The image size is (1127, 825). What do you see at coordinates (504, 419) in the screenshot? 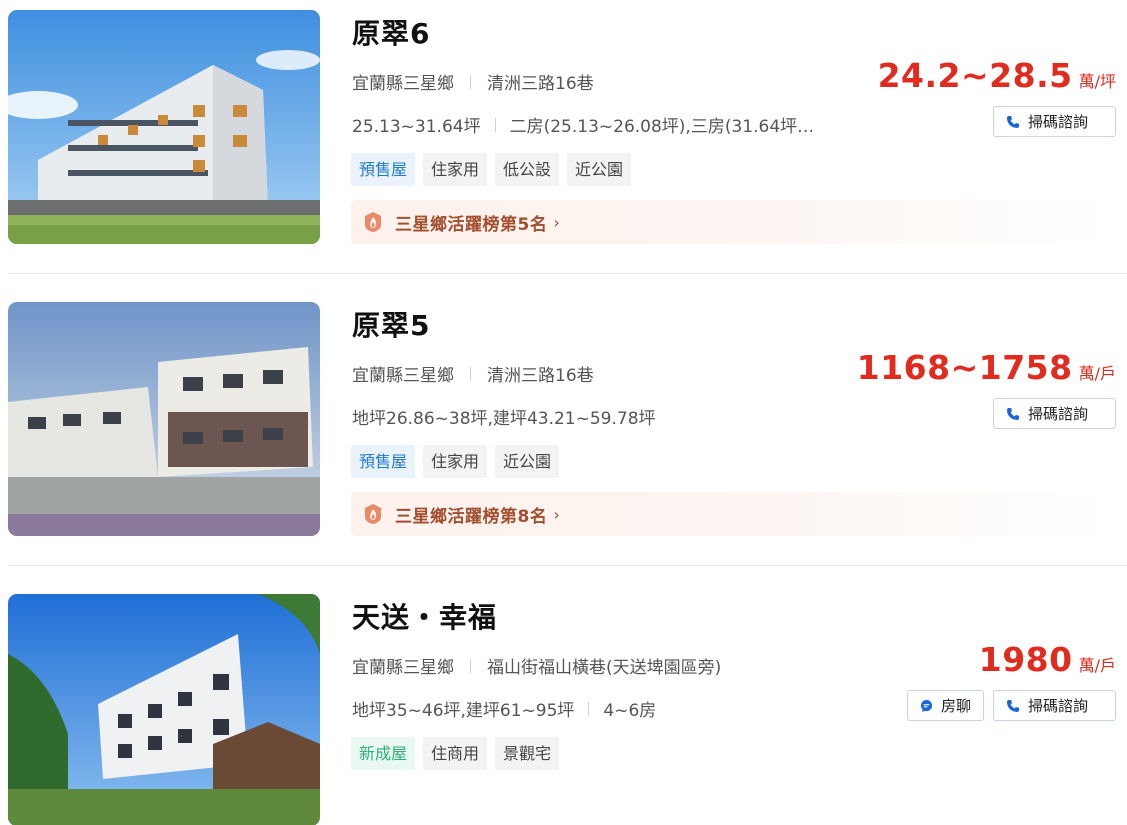
I see `spec-area: 地坪26.86~38坪,建坪43.21~59.78坪` at bounding box center [504, 419].